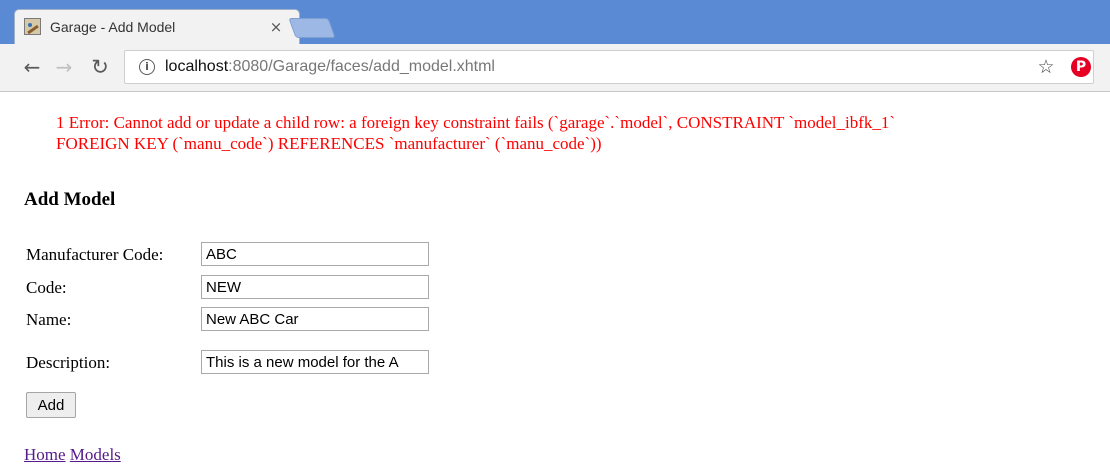  What do you see at coordinates (312, 28) in the screenshot?
I see `new-tab-button` at bounding box center [312, 28].